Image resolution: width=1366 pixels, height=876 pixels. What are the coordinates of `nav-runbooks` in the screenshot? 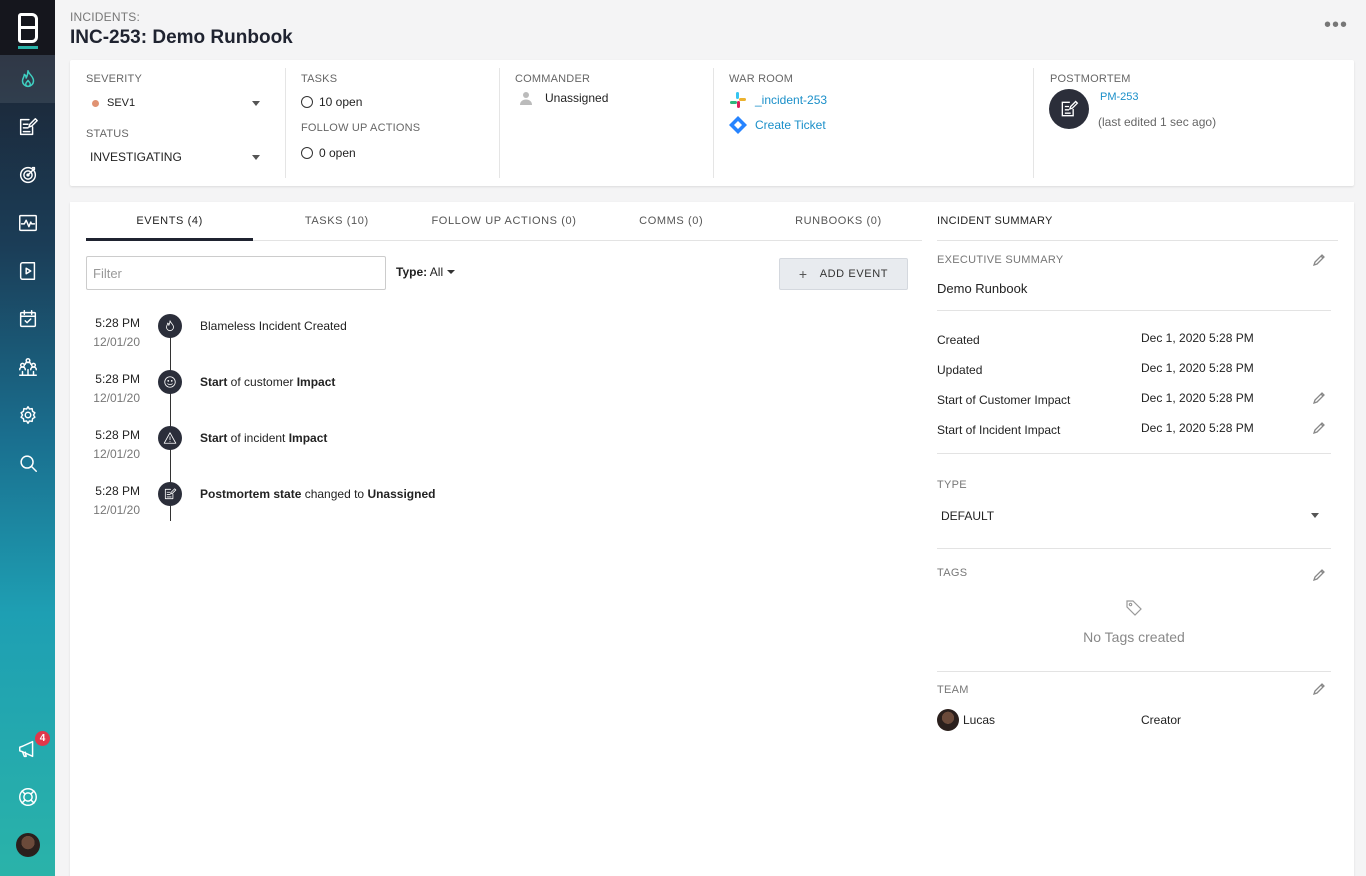 It's located at (27, 271).